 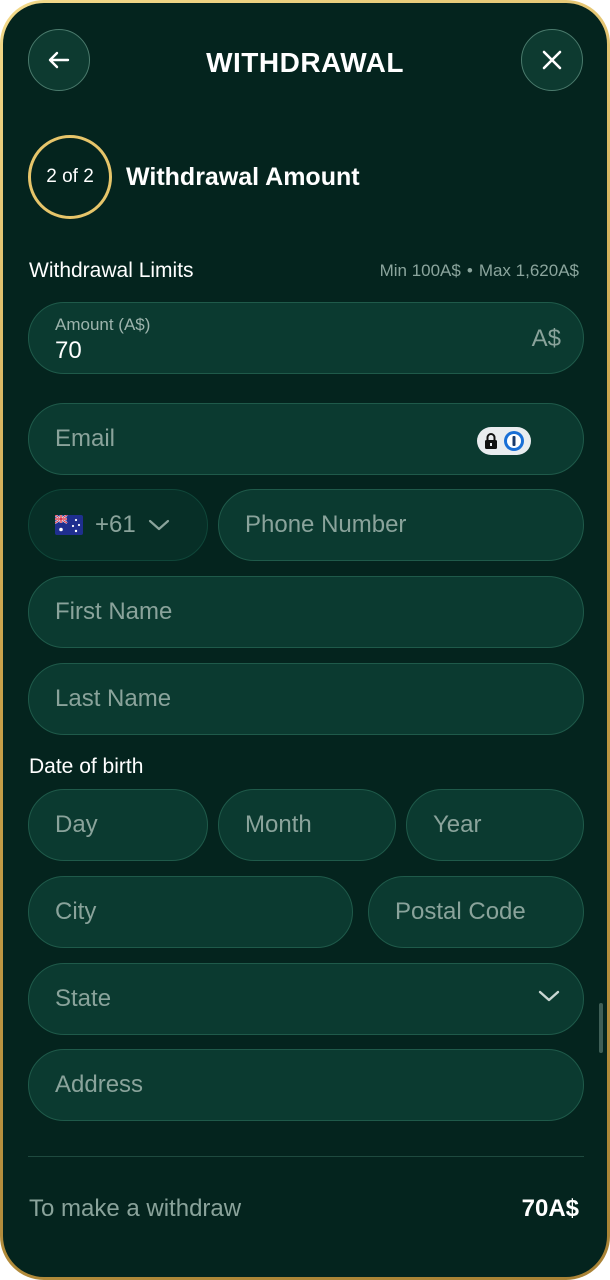 I want to click on step-title: Withdrawal Amount, so click(x=243, y=177).